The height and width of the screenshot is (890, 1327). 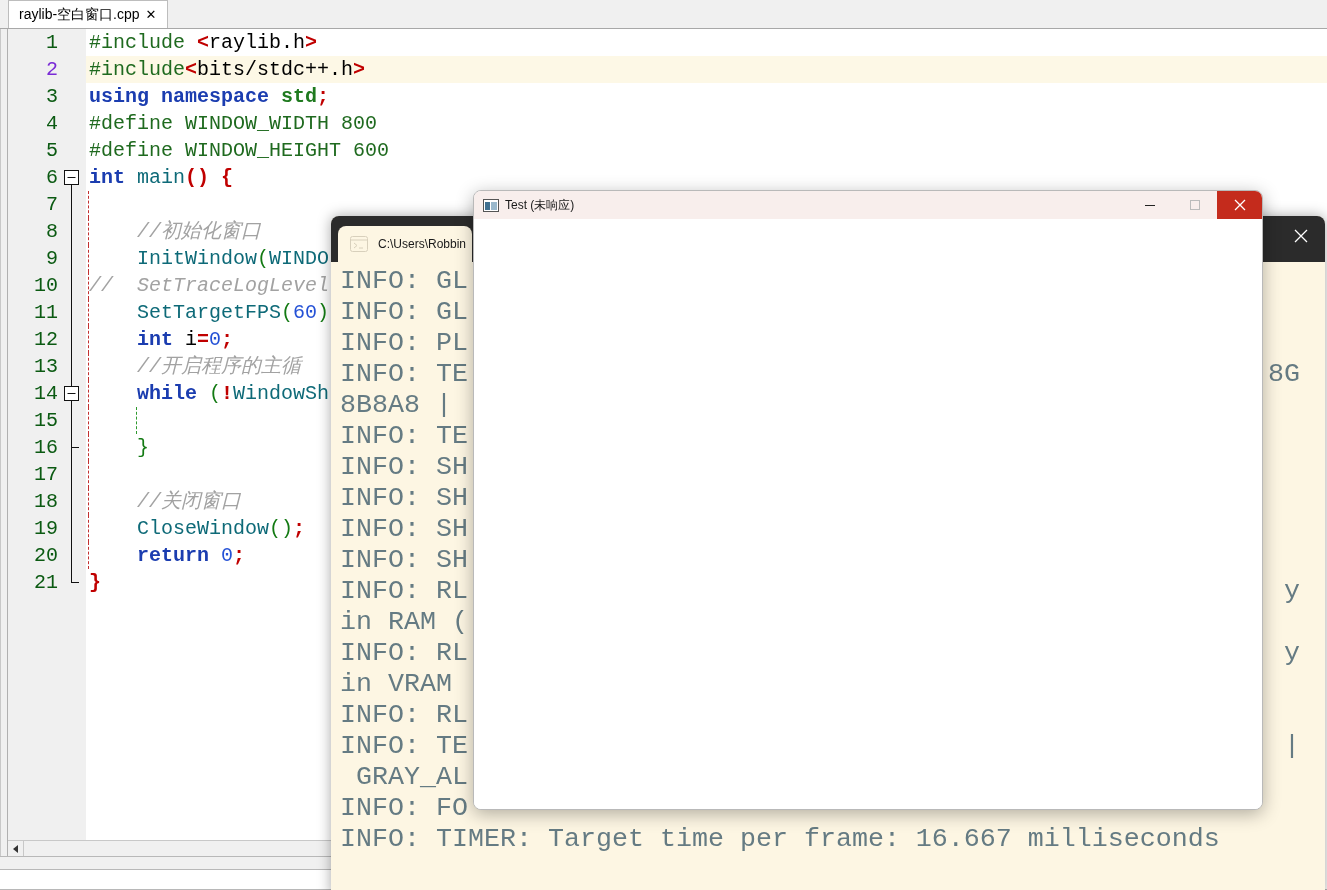 What do you see at coordinates (396, 405) in the screenshot?
I see `console-line: 8B8A8 |` at bounding box center [396, 405].